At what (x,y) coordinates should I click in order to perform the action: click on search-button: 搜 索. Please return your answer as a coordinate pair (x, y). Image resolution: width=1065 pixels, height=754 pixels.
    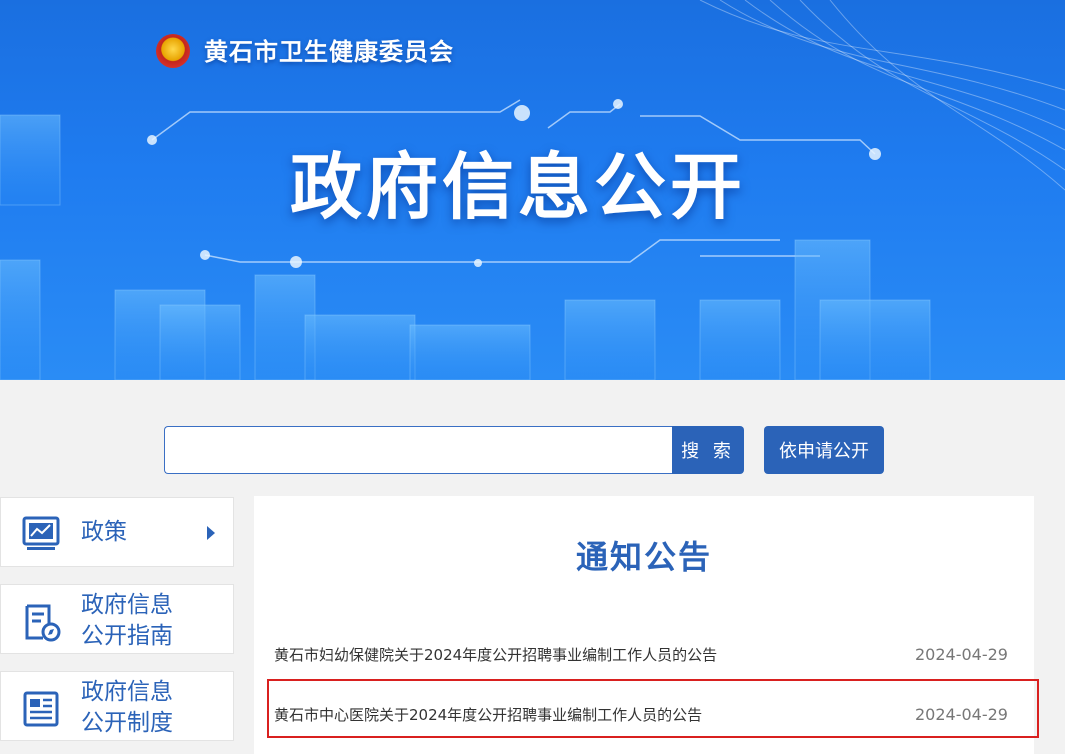
    Looking at the image, I should click on (708, 450).